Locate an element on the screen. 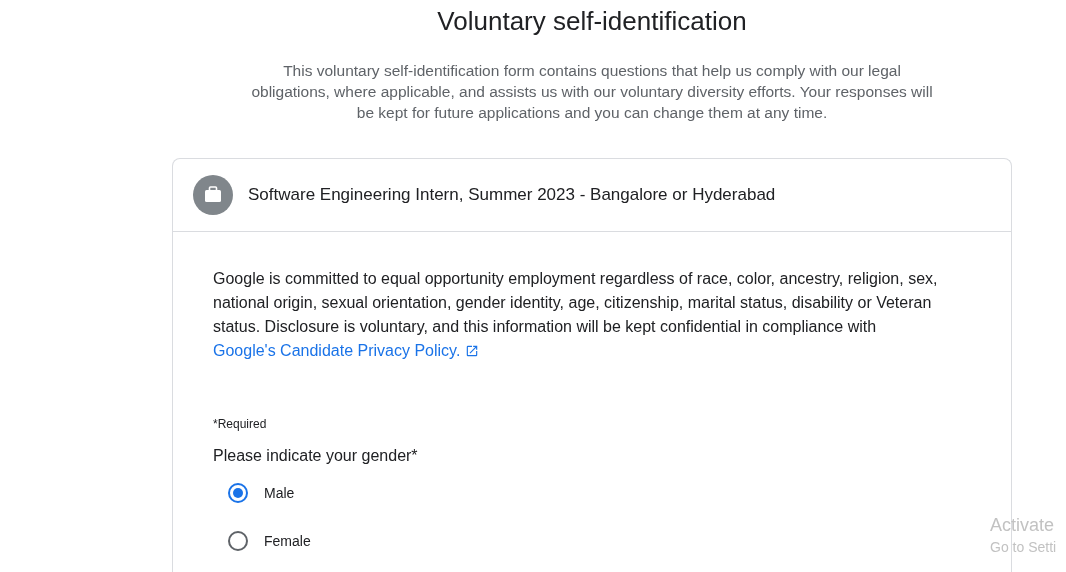 Image resolution: width=1066 pixels, height=572 pixels. external-link-icon is located at coordinates (471, 351).